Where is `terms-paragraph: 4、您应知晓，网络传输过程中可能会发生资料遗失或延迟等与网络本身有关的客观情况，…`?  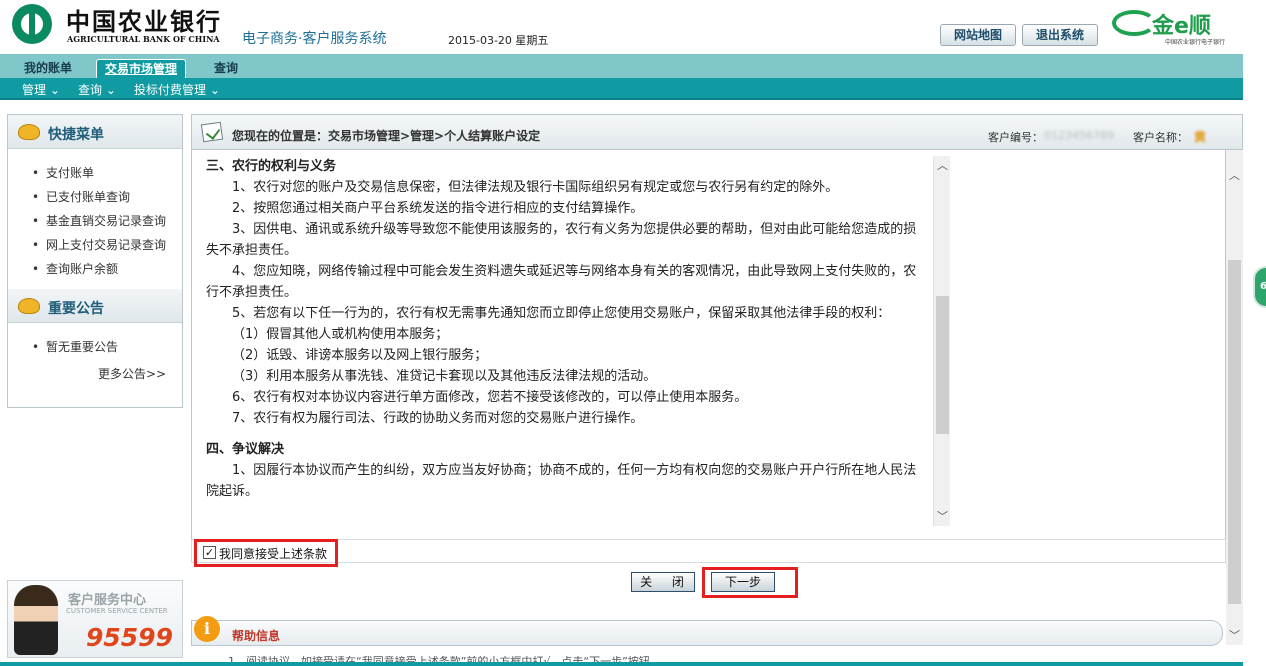 terms-paragraph: 4、您应知晓，网络传输过程中可能会发生资料遗失或延迟等与网络本身有关的客观情况，… is located at coordinates (561, 282).